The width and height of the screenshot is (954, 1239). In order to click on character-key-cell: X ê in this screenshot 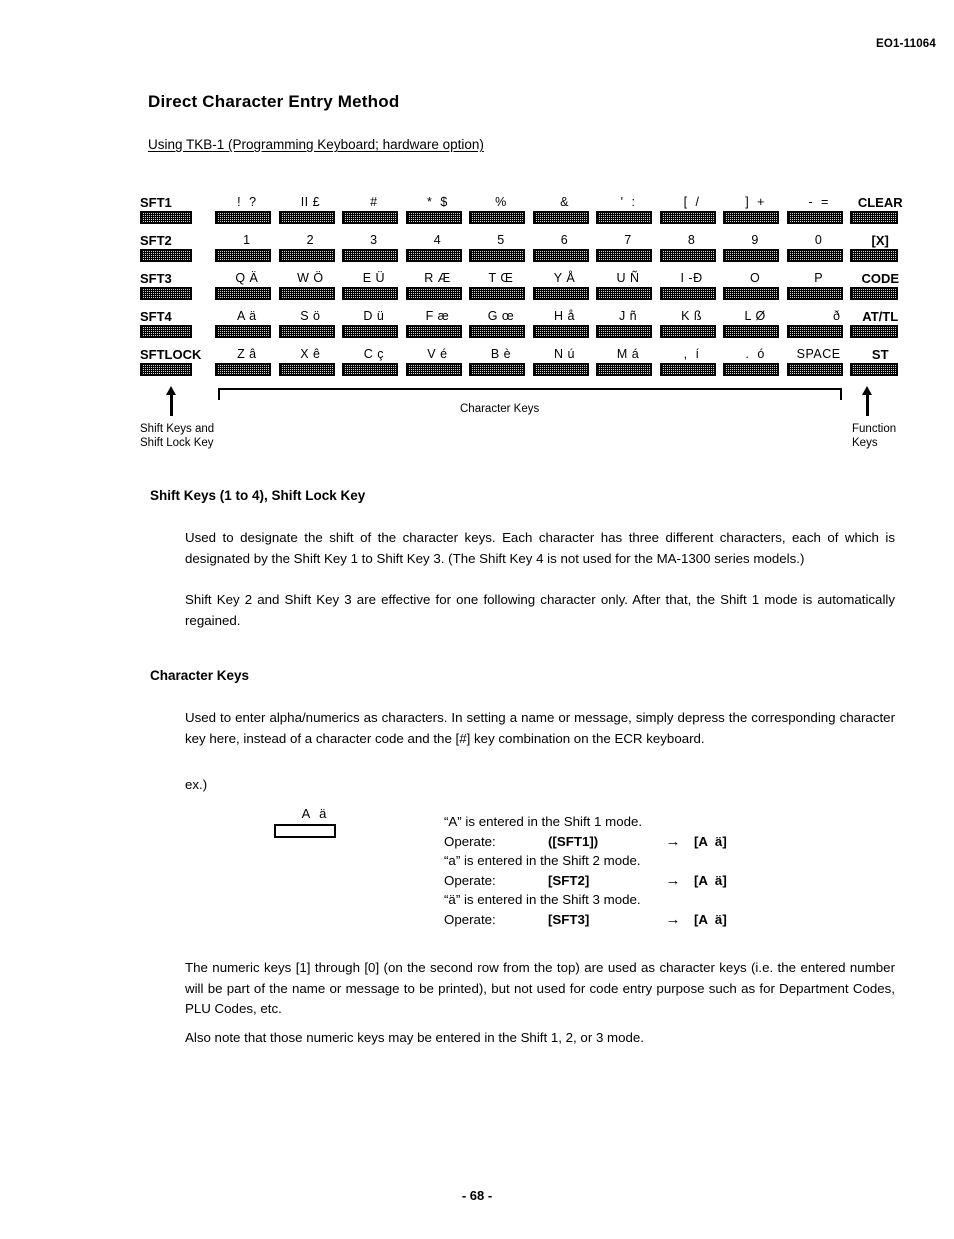, I will do `click(310, 361)`.